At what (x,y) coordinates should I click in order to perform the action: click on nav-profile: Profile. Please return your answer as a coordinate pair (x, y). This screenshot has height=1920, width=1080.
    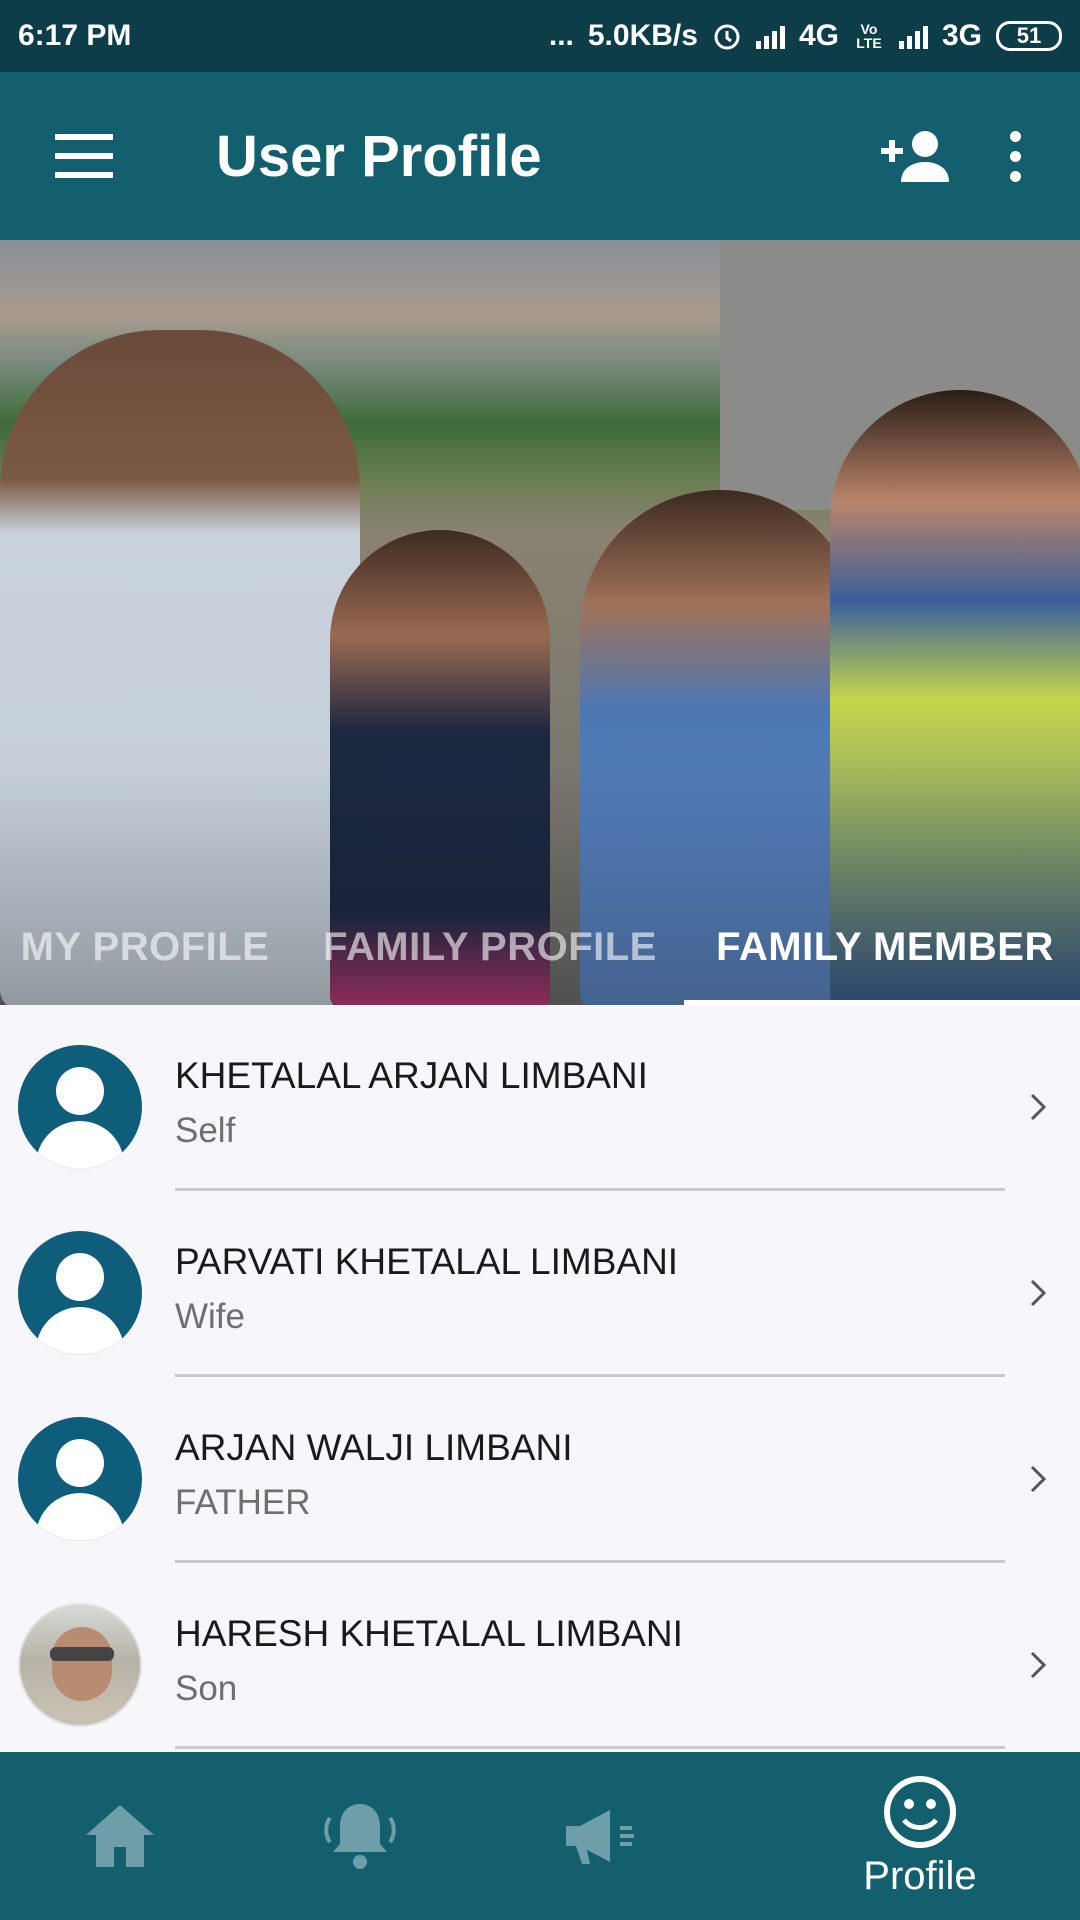
    Looking at the image, I should click on (920, 1836).